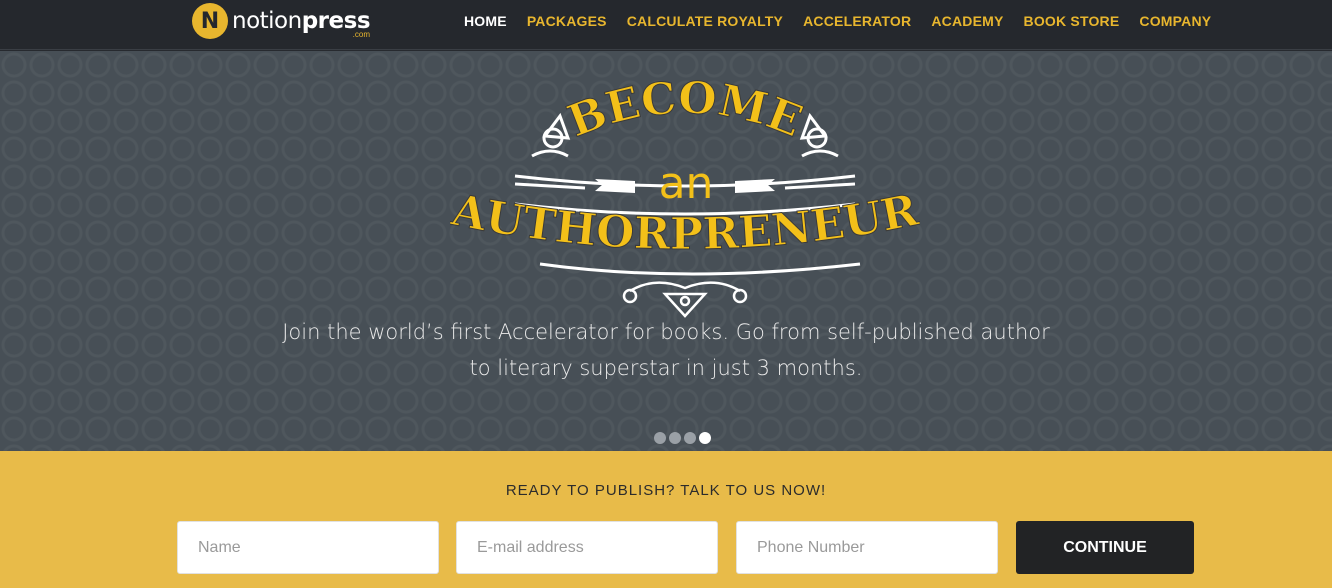  What do you see at coordinates (615, 186) in the screenshot?
I see `ribbon-left-icon` at bounding box center [615, 186].